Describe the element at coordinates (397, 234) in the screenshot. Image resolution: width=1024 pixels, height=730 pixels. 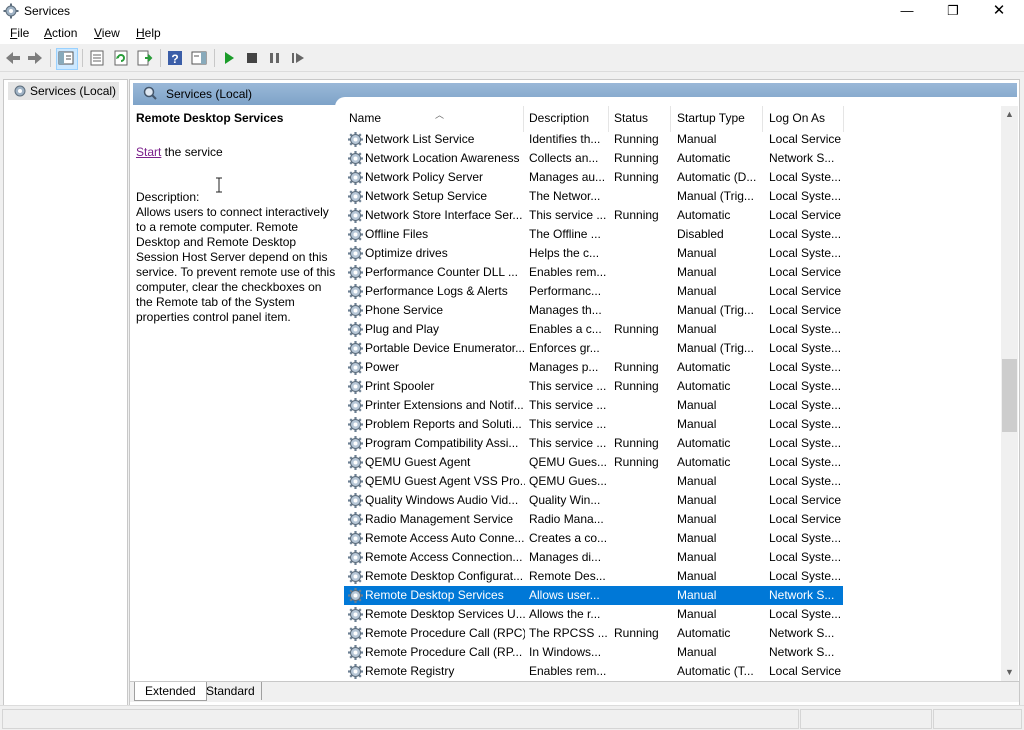
I see `service-name: Offline Files` at that location.